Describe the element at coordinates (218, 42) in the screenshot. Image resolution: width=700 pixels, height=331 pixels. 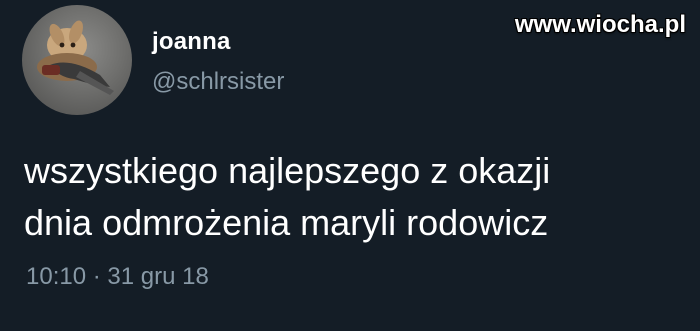
I see `display-name: joanna` at that location.